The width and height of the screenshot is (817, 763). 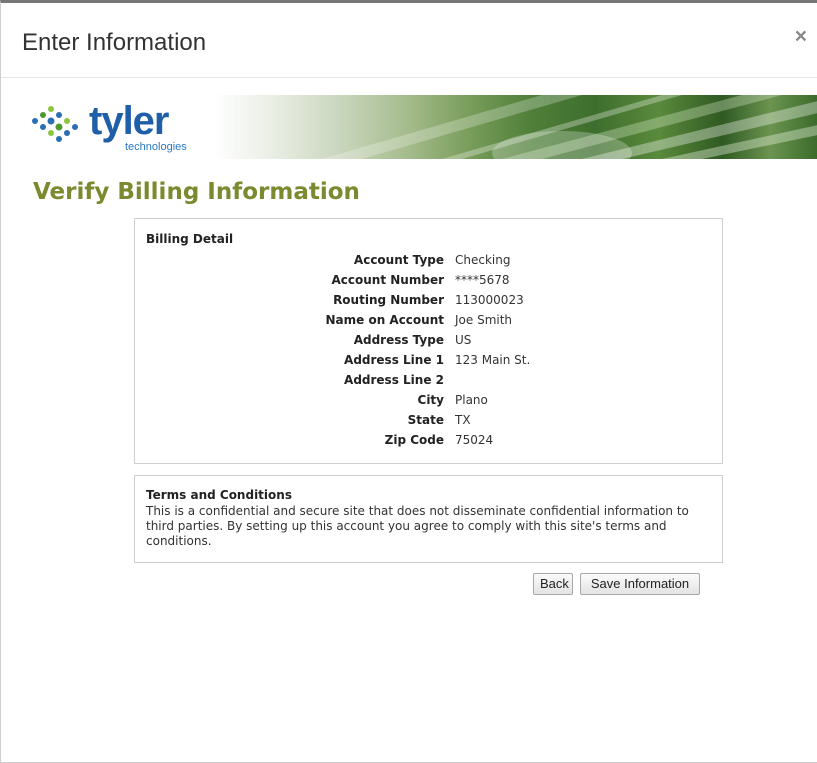 What do you see at coordinates (489, 300) in the screenshot?
I see `detail-value: 113000023` at bounding box center [489, 300].